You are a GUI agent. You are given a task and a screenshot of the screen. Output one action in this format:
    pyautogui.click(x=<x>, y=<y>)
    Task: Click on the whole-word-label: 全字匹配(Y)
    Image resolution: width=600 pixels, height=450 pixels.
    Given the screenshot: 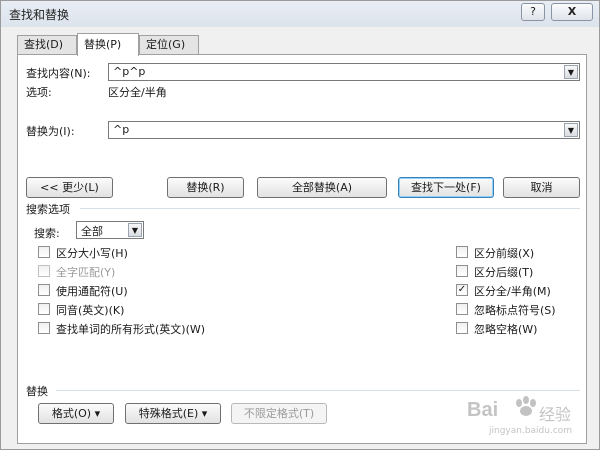 What is the action you would take?
    pyautogui.click(x=86, y=272)
    